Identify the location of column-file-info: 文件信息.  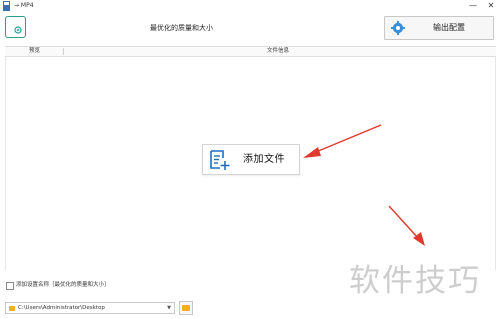
(278, 51).